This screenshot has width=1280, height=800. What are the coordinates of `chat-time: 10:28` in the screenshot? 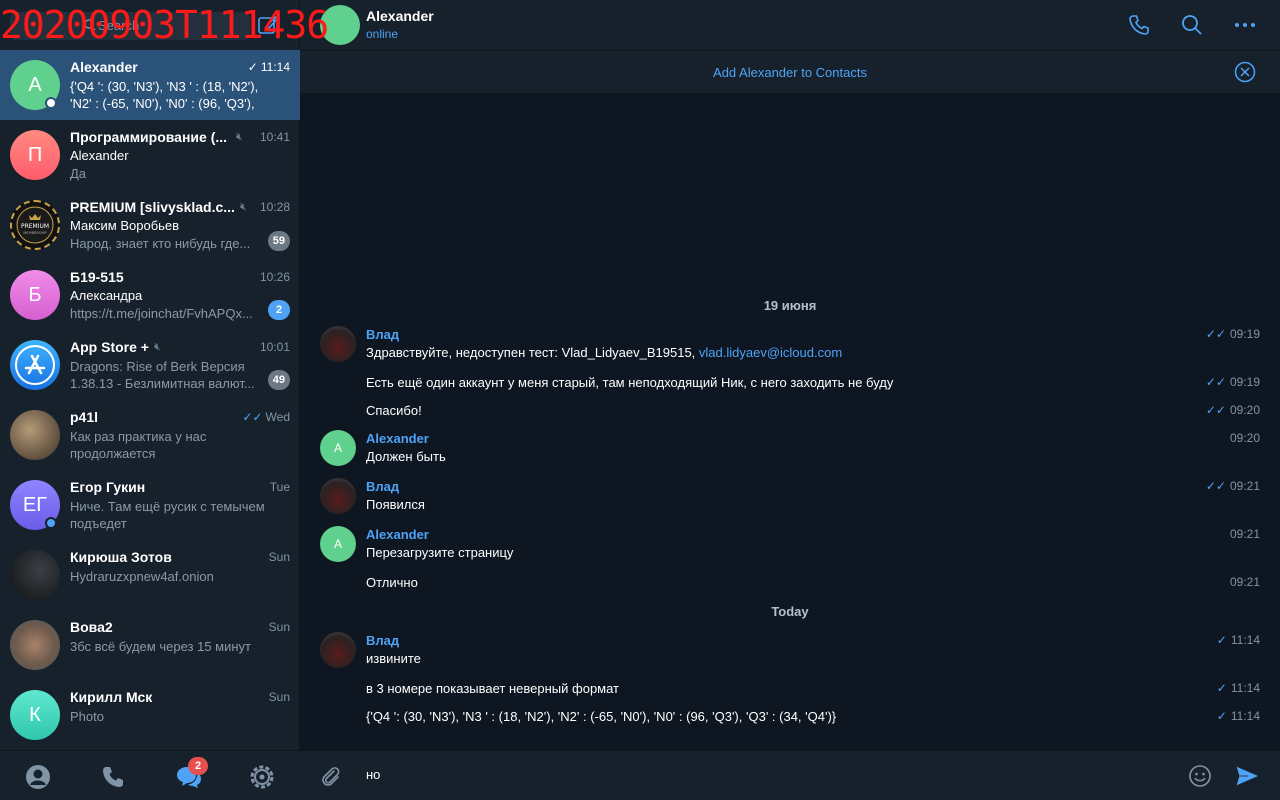 It's located at (274, 207).